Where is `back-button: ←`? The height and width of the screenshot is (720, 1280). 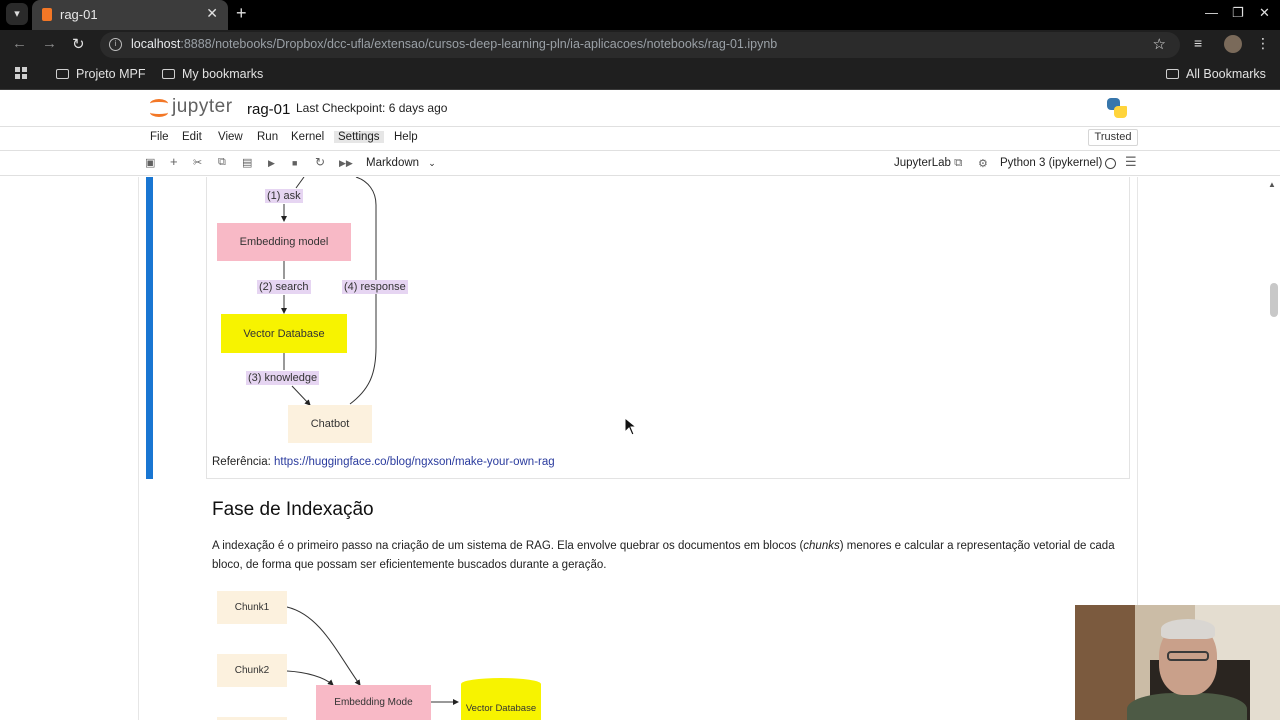
back-button: ← is located at coordinates (19, 43).